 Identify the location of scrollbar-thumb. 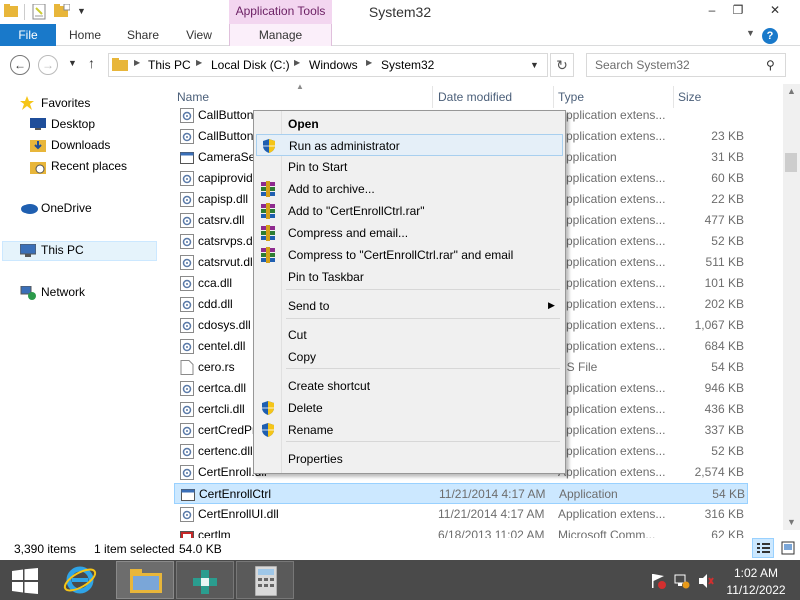
(791, 162).